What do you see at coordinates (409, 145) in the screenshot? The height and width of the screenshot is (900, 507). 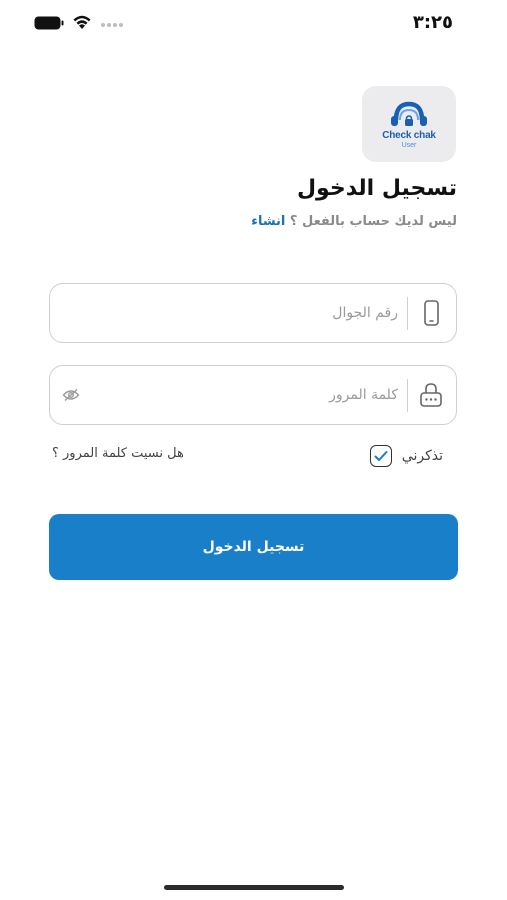 I see `logo-subtitle: User` at bounding box center [409, 145].